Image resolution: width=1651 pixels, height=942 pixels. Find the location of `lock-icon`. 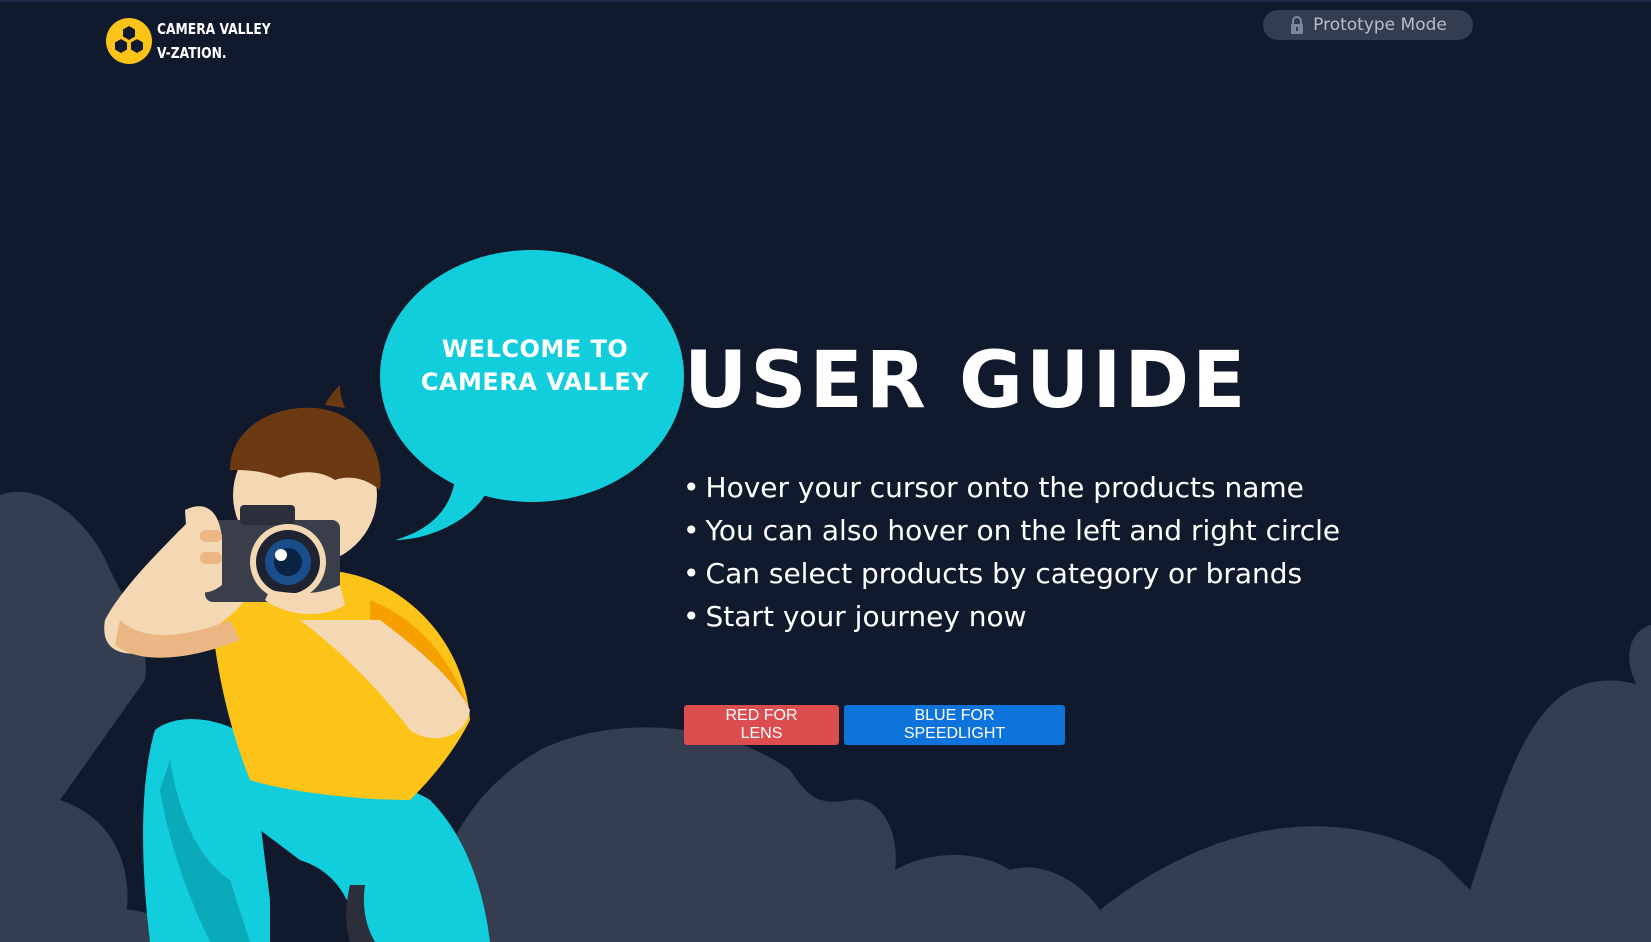

lock-icon is located at coordinates (1297, 25).